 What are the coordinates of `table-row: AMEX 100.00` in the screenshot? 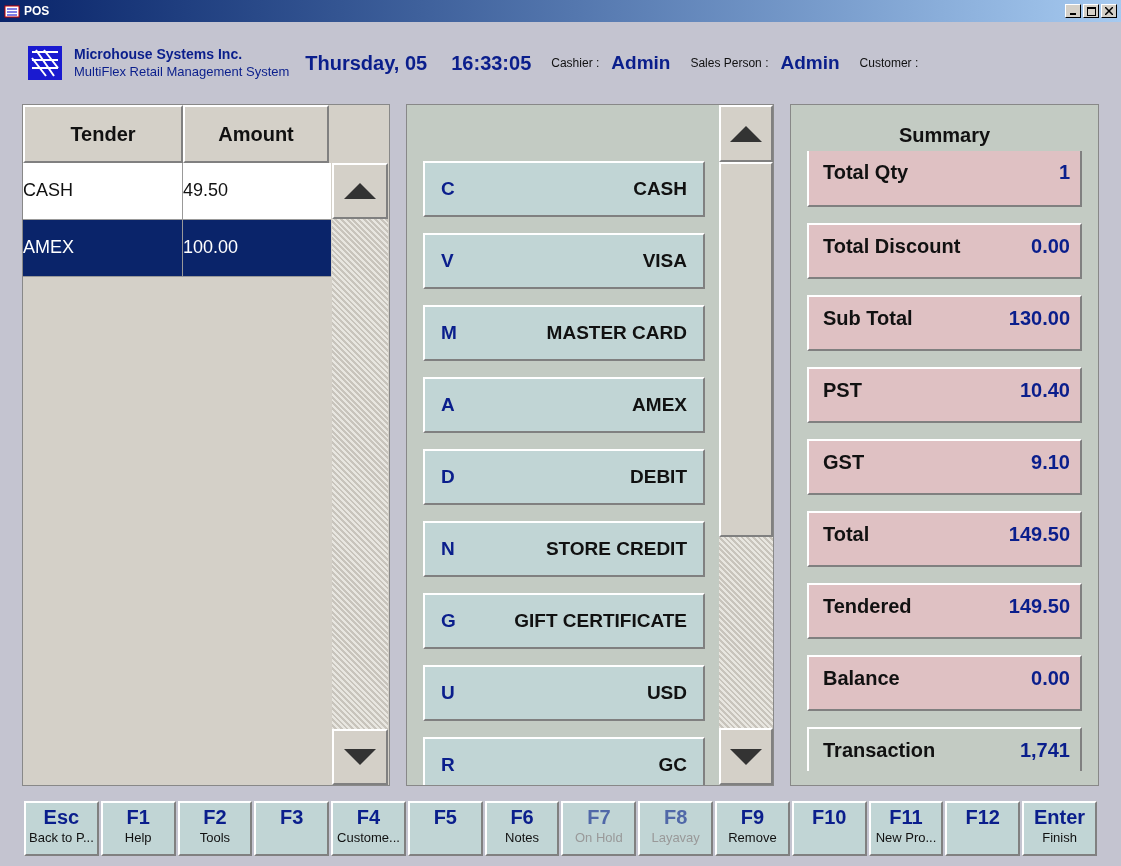 It's located at (177, 248).